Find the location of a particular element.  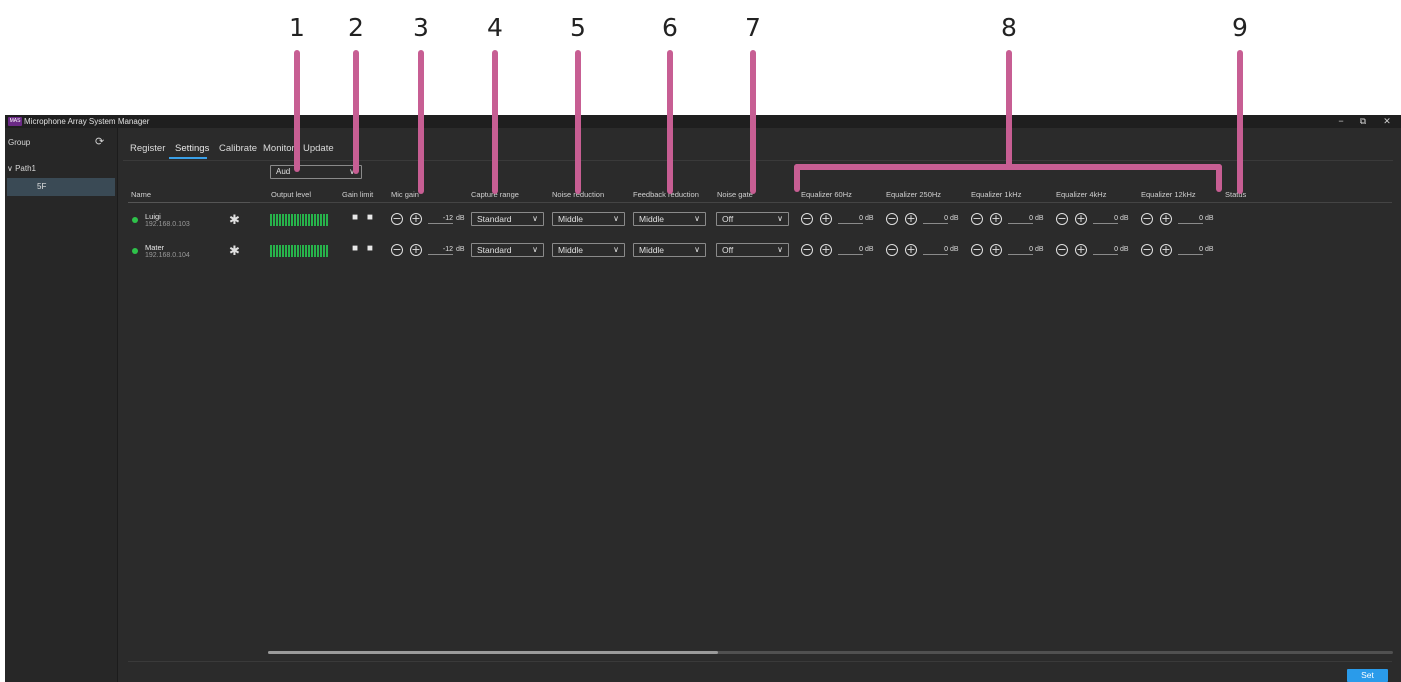

select-value: Middle is located at coordinates (571, 219).